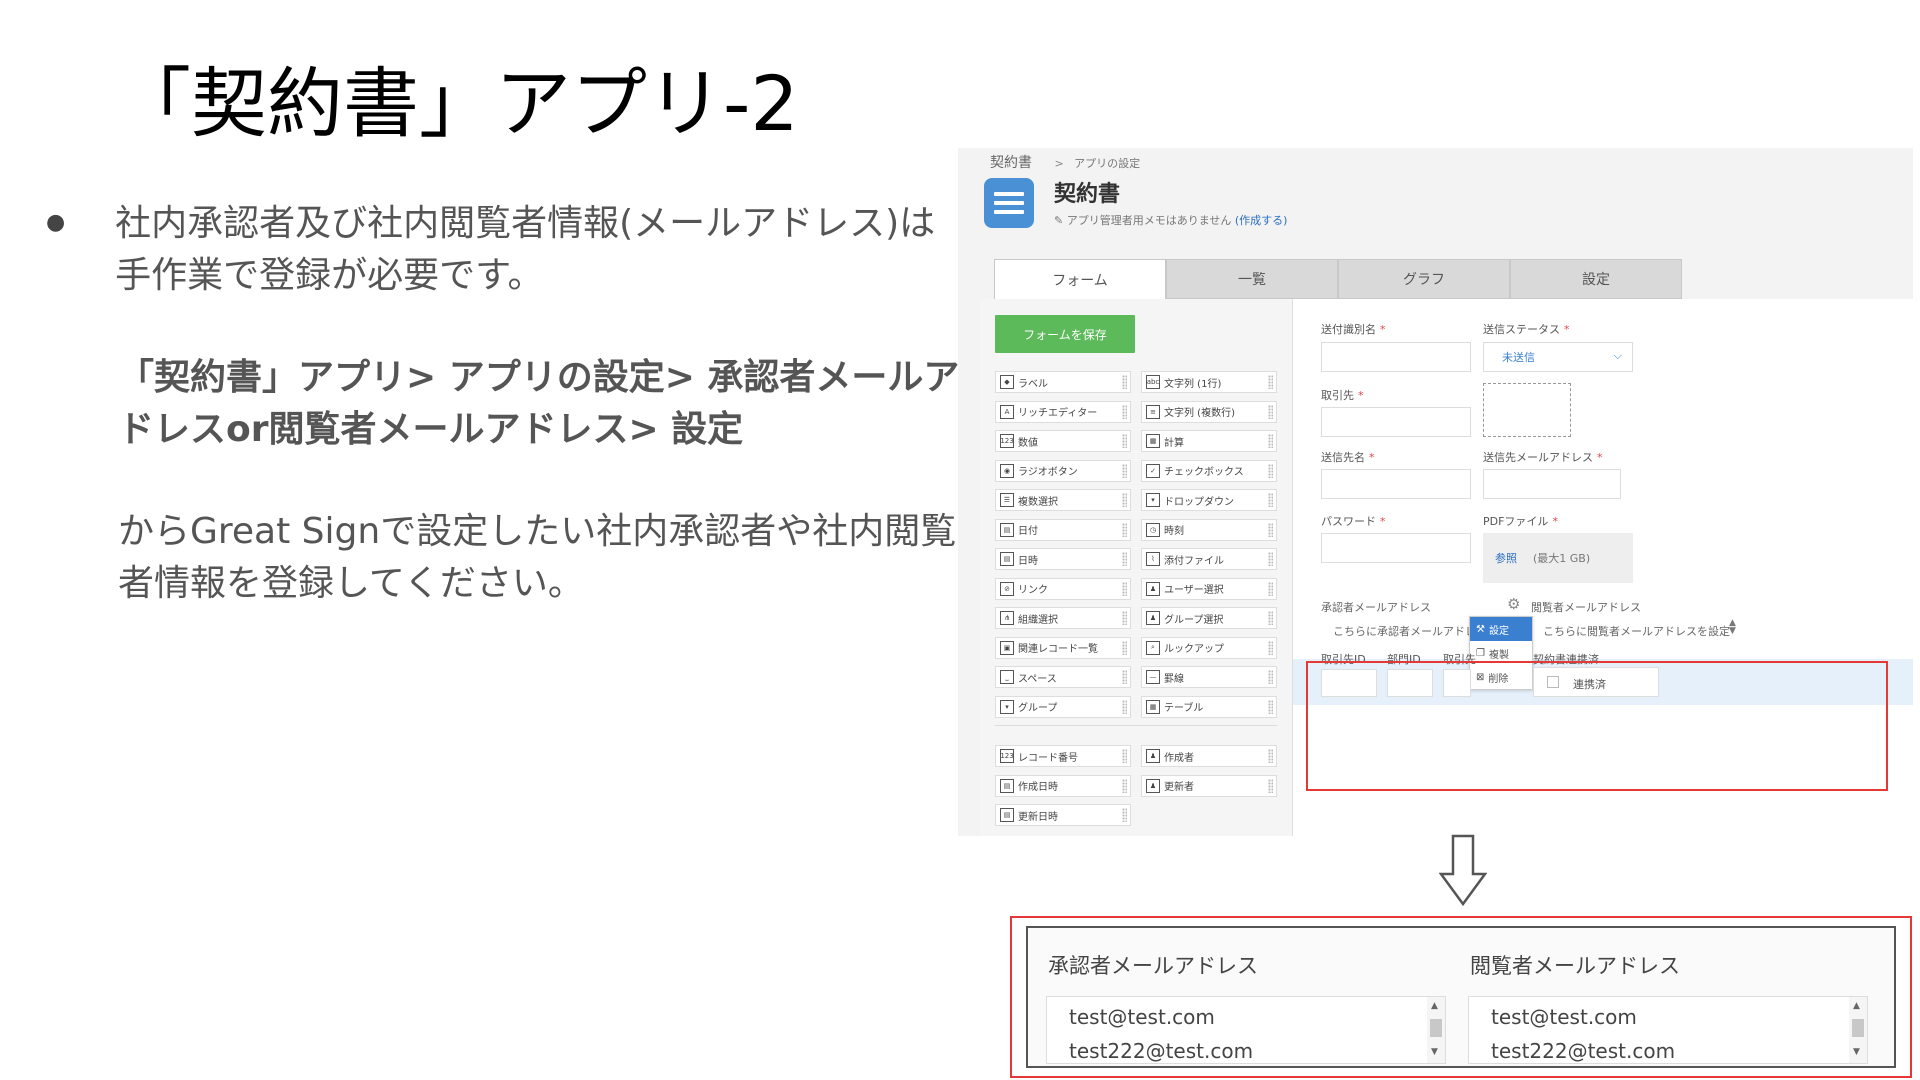  I want to click on palette-item: ⋔ 組織選択, so click(1063, 618).